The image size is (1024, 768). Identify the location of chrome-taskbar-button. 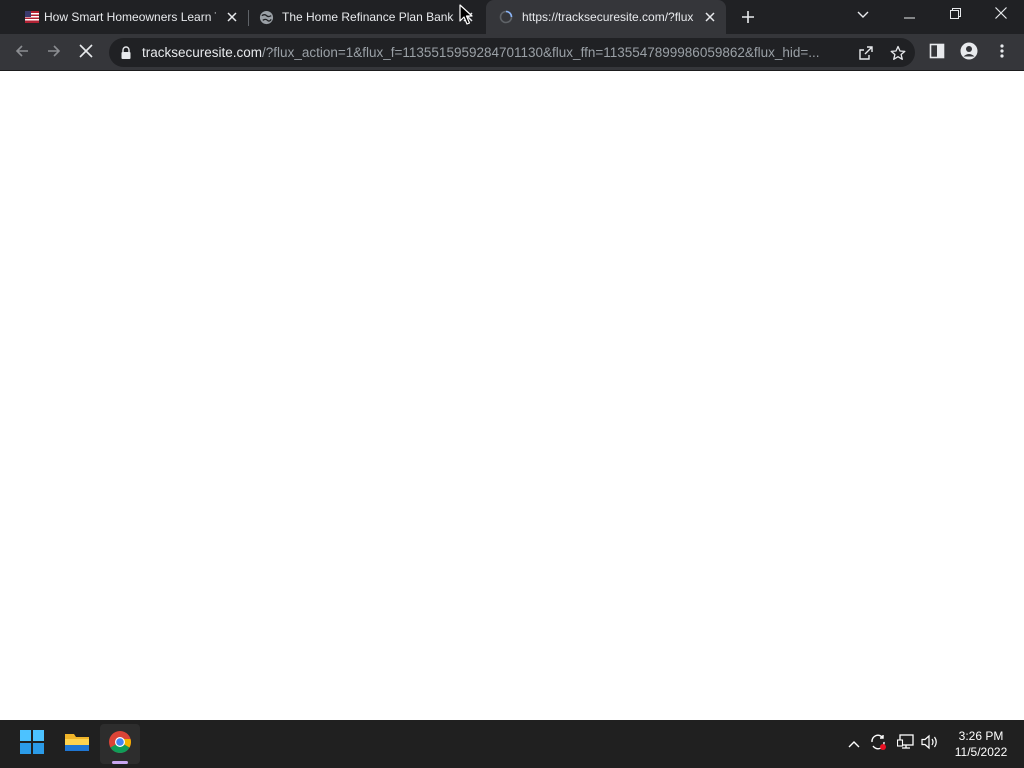
(120, 744).